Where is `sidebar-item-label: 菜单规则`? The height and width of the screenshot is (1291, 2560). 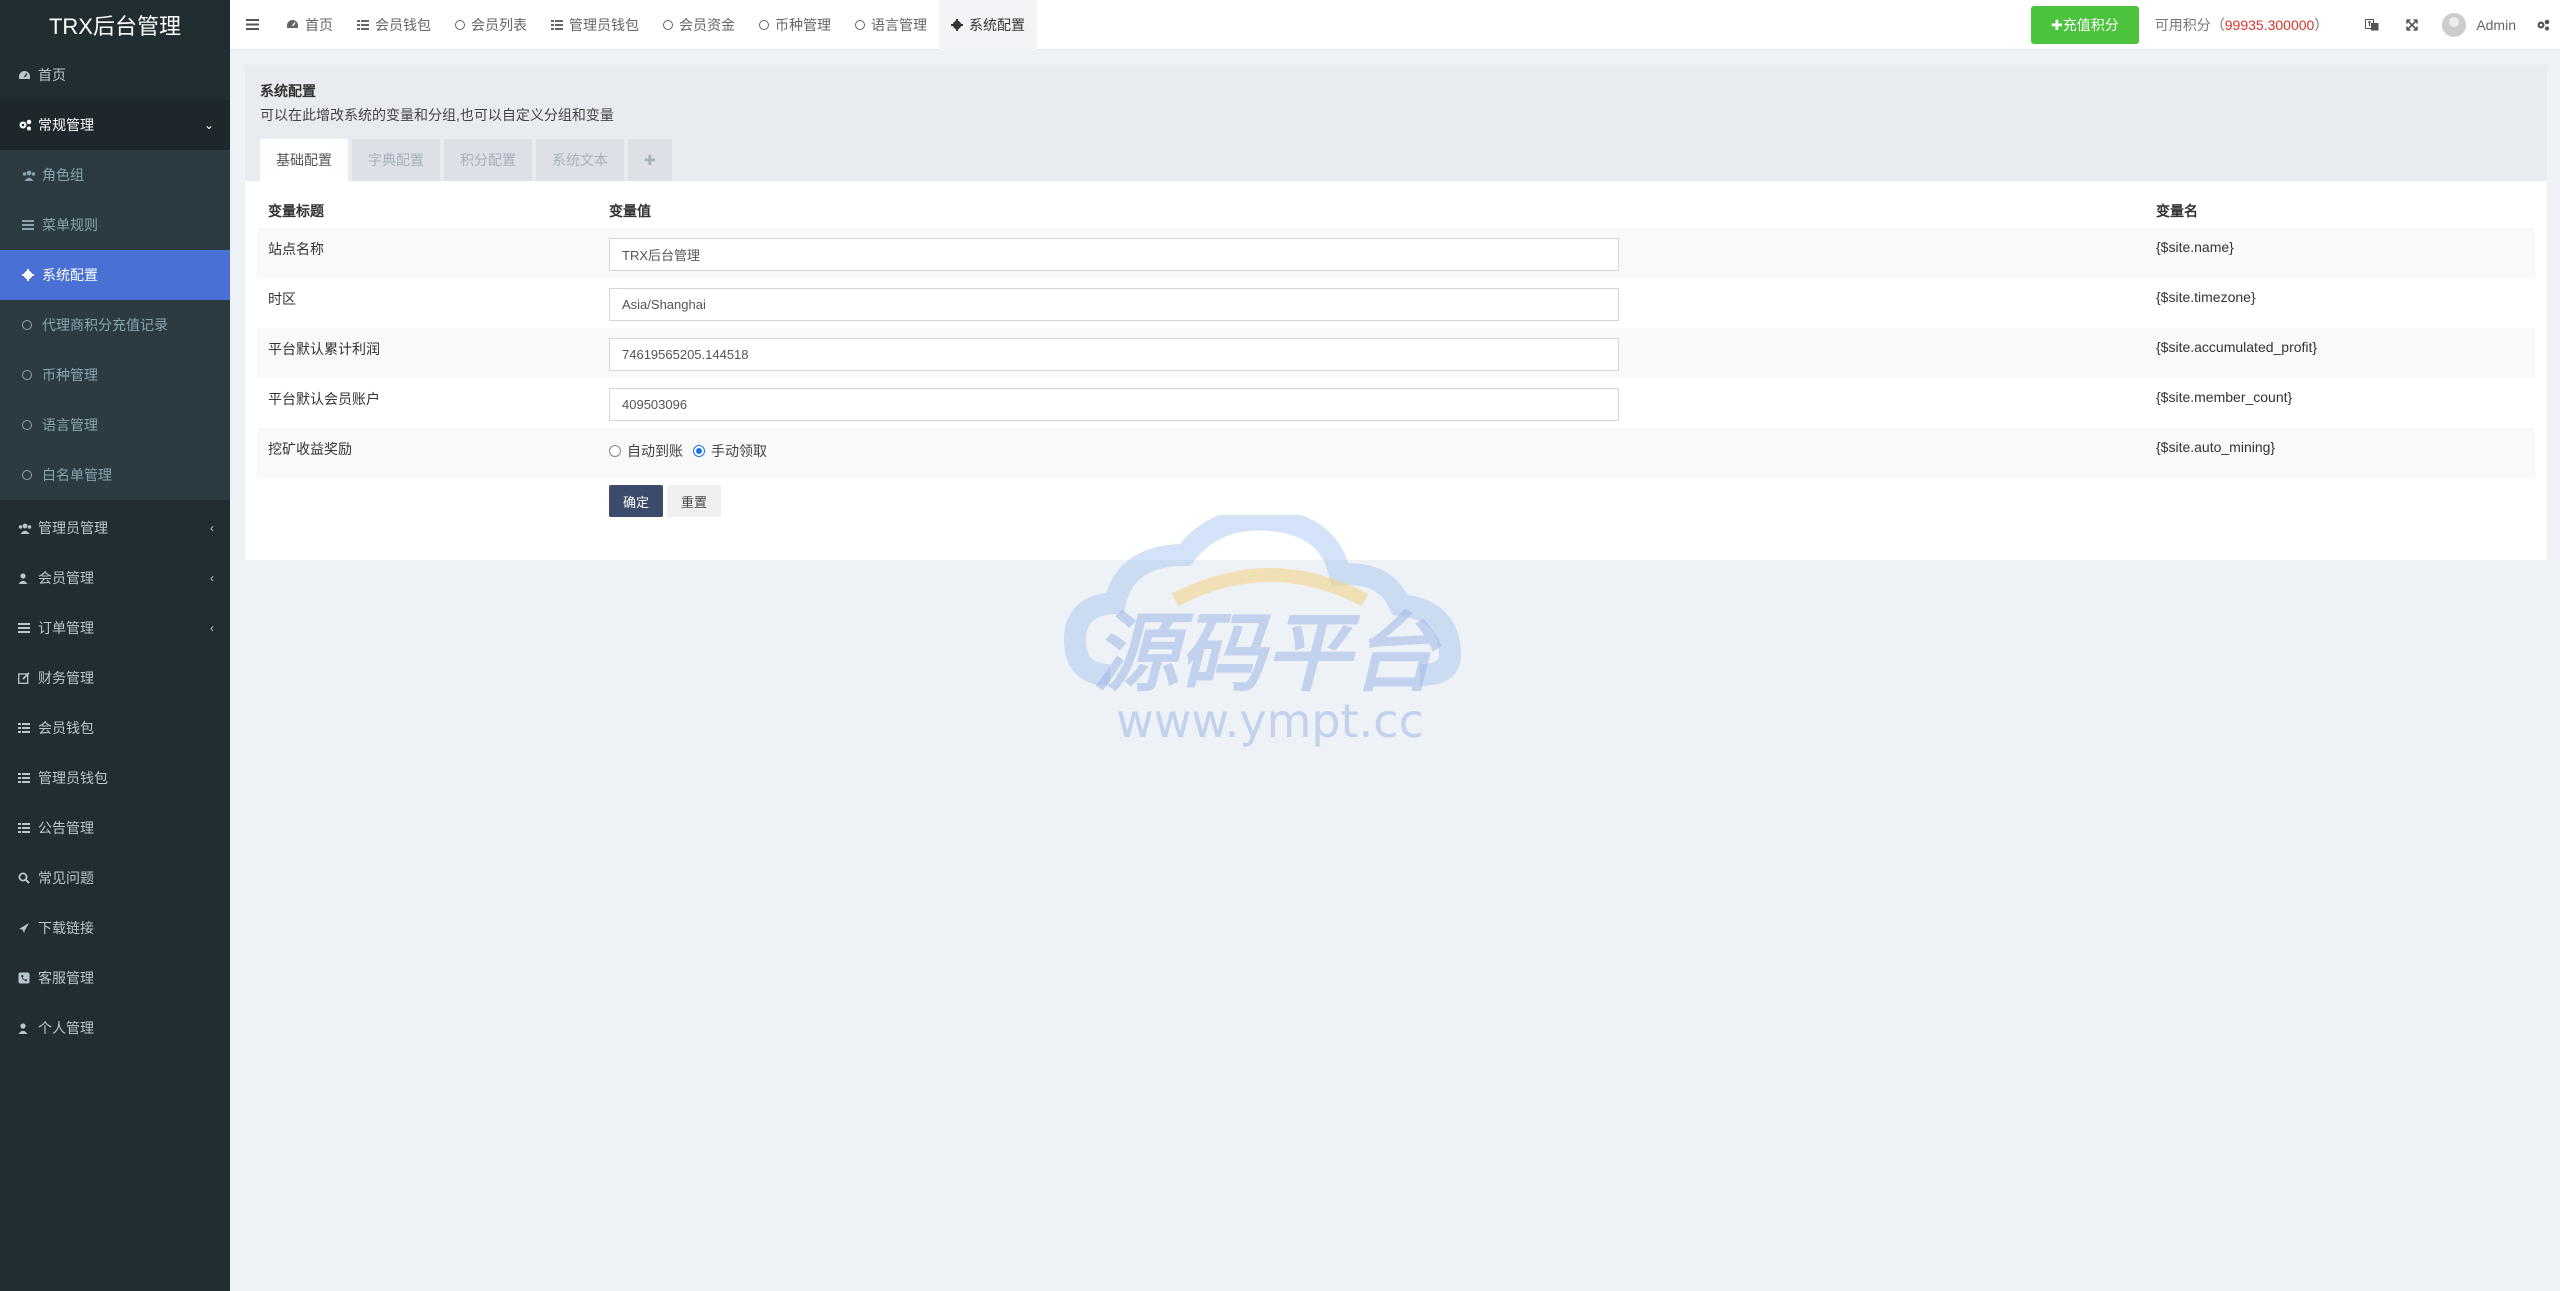 sidebar-item-label: 菜单规则 is located at coordinates (70, 225).